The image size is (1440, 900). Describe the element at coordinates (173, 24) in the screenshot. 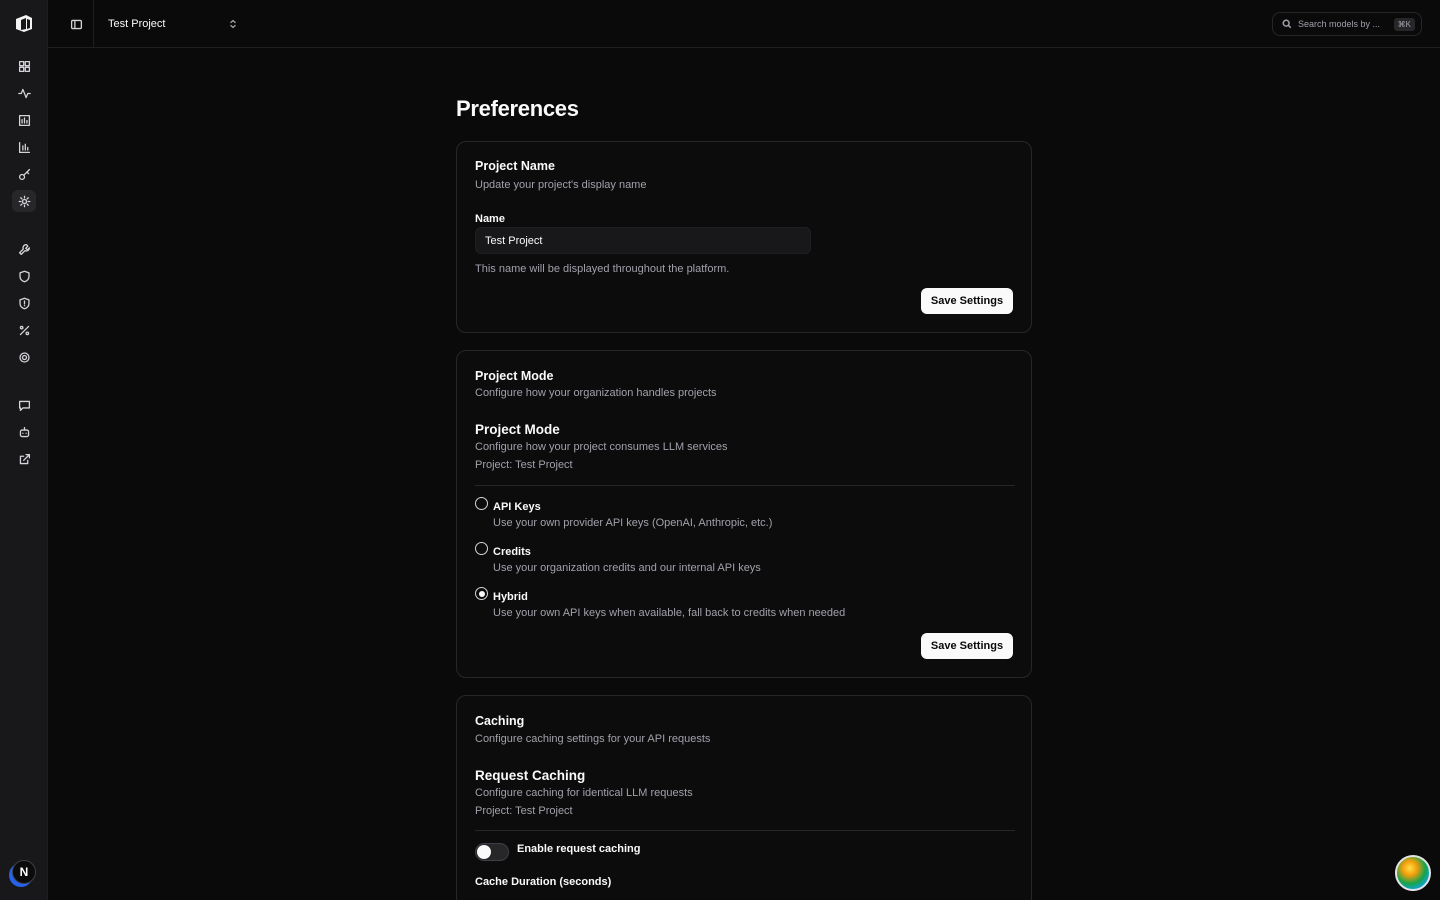

I see `project-selector: Test Project` at that location.